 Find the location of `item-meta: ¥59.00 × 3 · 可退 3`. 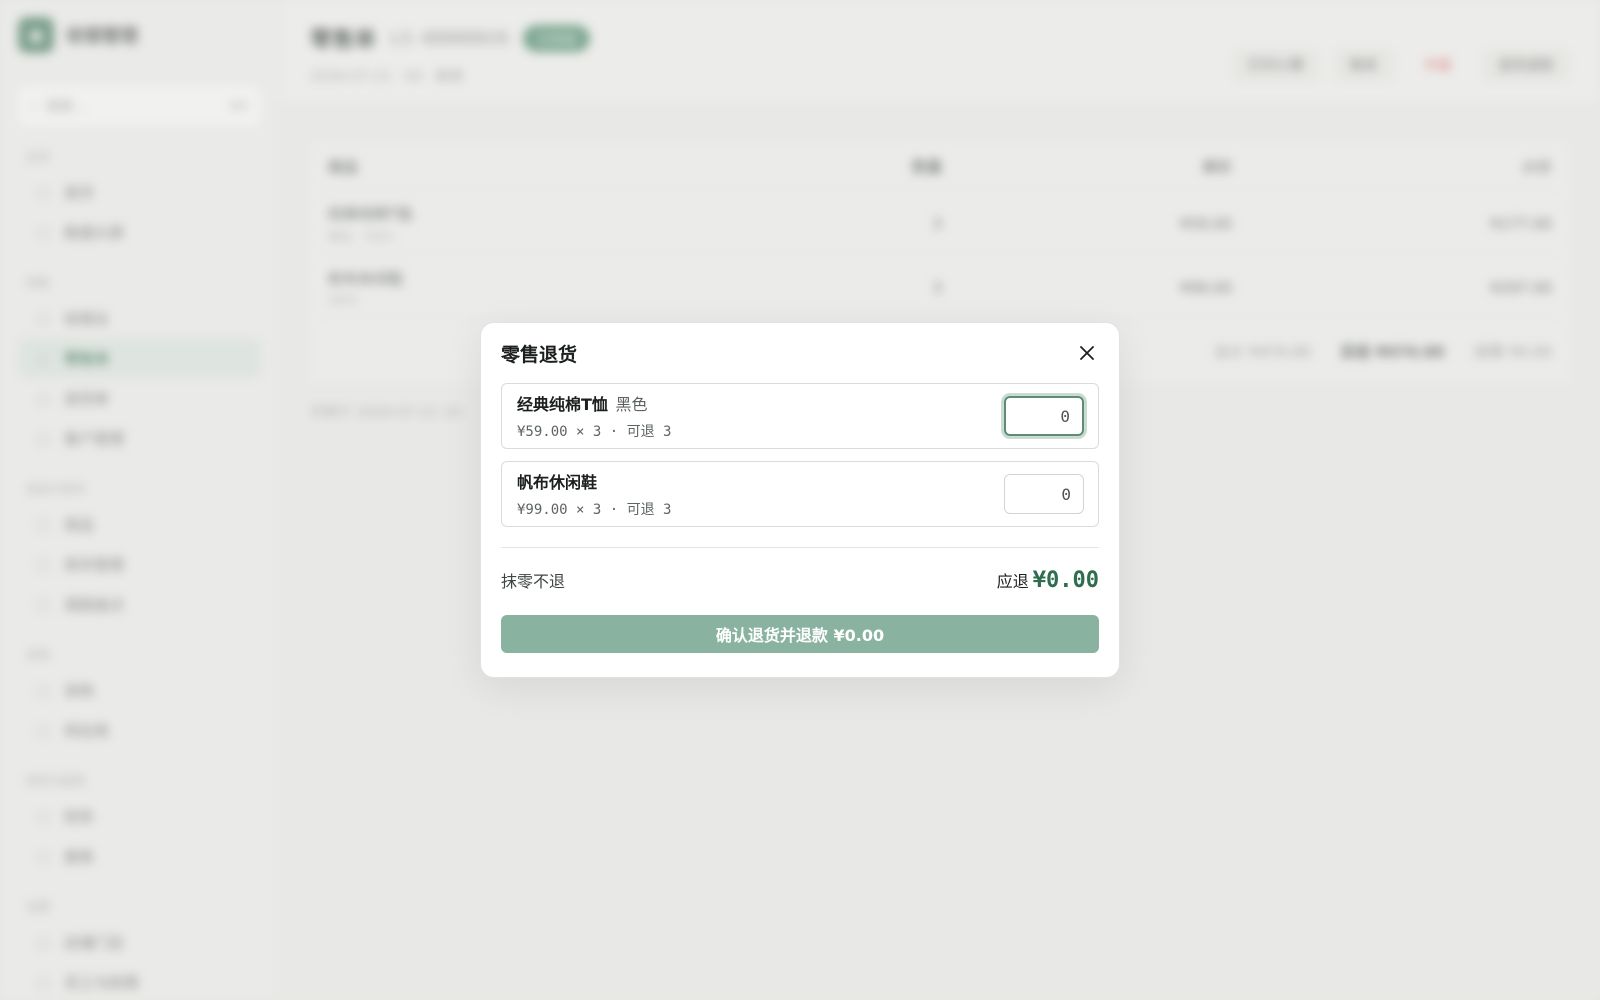

item-meta: ¥59.00 × 3 · 可退 3 is located at coordinates (594, 432).